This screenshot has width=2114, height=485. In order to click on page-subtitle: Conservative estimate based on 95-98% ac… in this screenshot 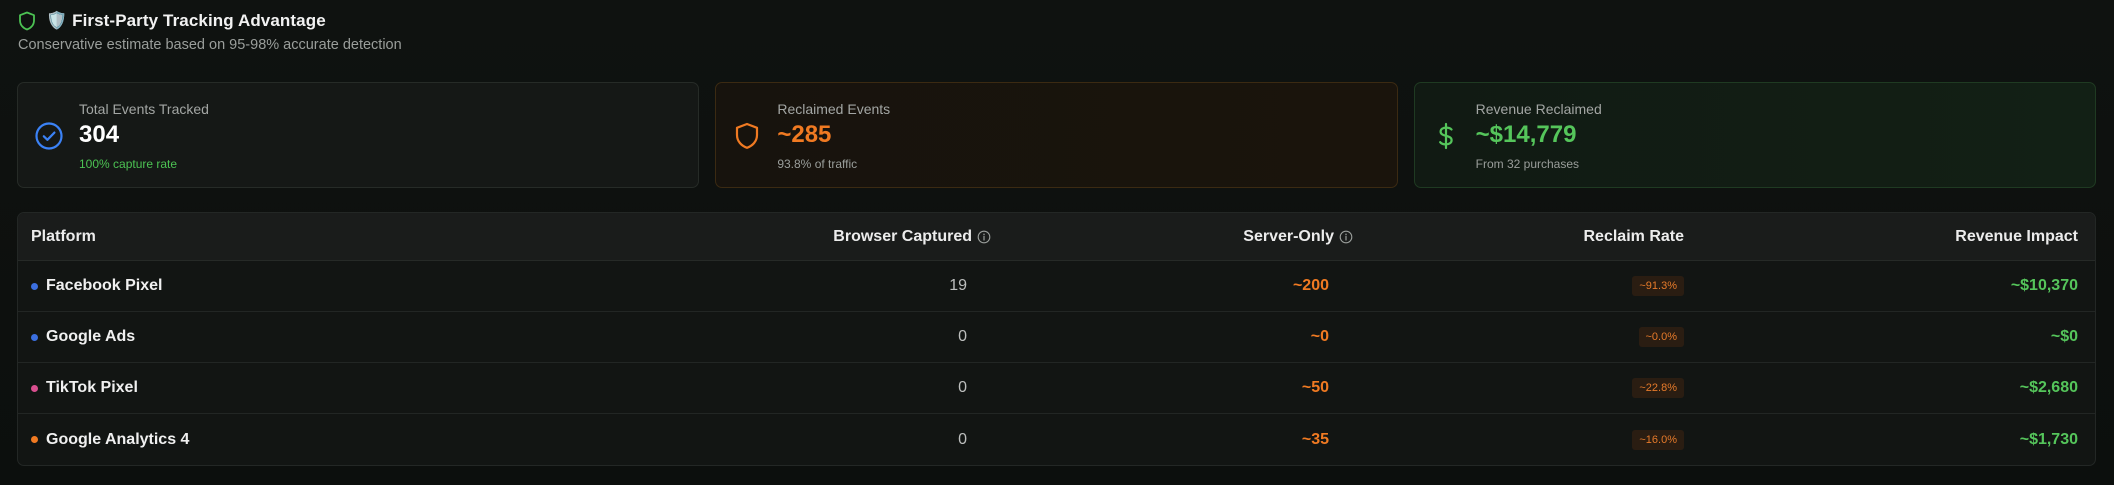, I will do `click(210, 45)`.